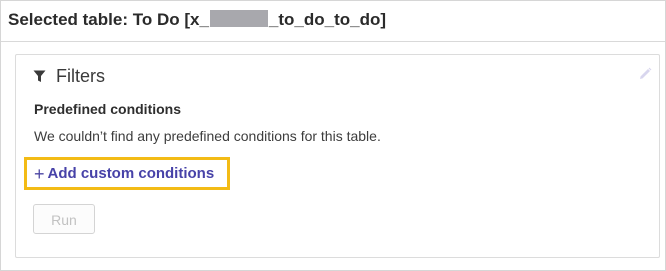 The height and width of the screenshot is (271, 666). What do you see at coordinates (108, 109) in the screenshot?
I see `predefined-conditions-title: Predefined conditions` at bounding box center [108, 109].